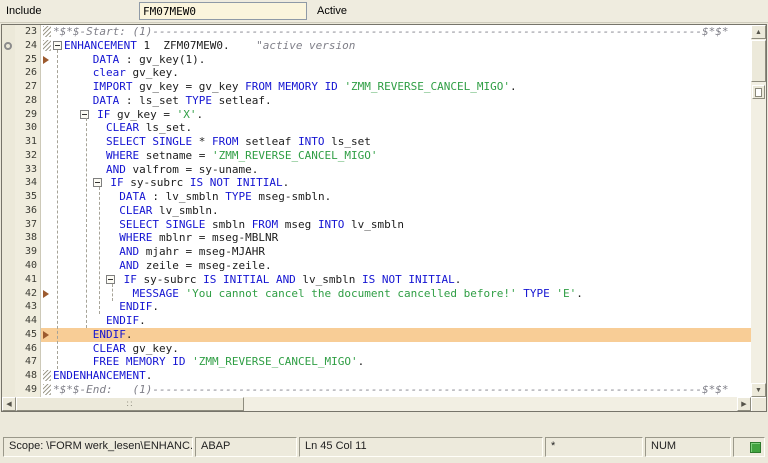  Describe the element at coordinates (744, 404) in the screenshot. I see `scroll-right-button: ▶` at that location.